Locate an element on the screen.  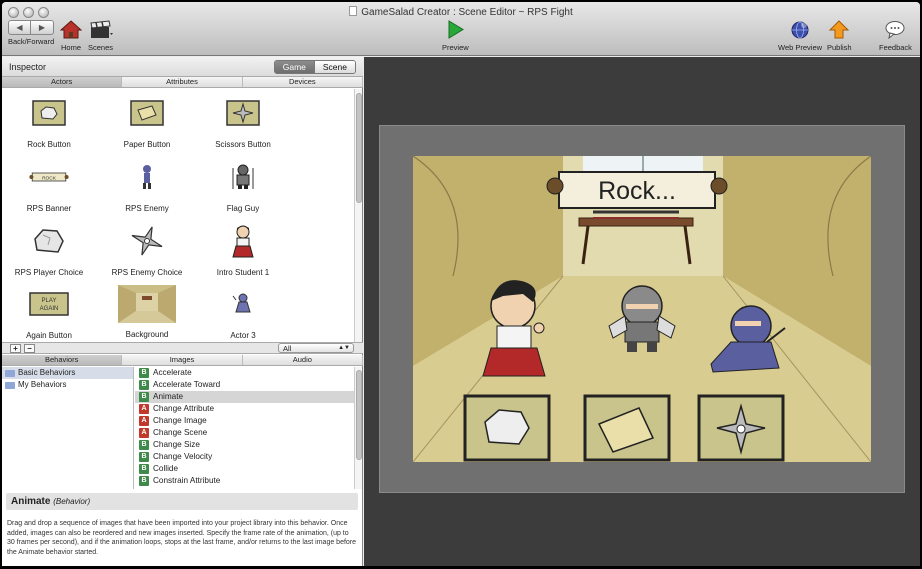
actor-again-button: PLAY AGAIN Again Button is located at coordinates (49, 314).